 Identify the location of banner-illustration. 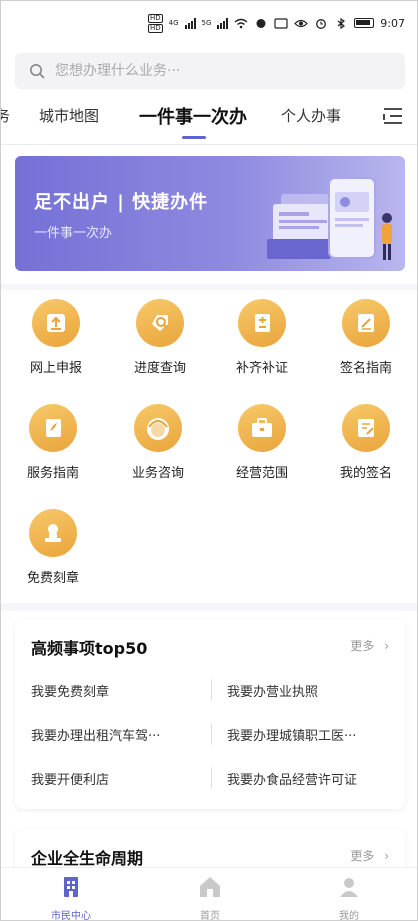
(329, 218).